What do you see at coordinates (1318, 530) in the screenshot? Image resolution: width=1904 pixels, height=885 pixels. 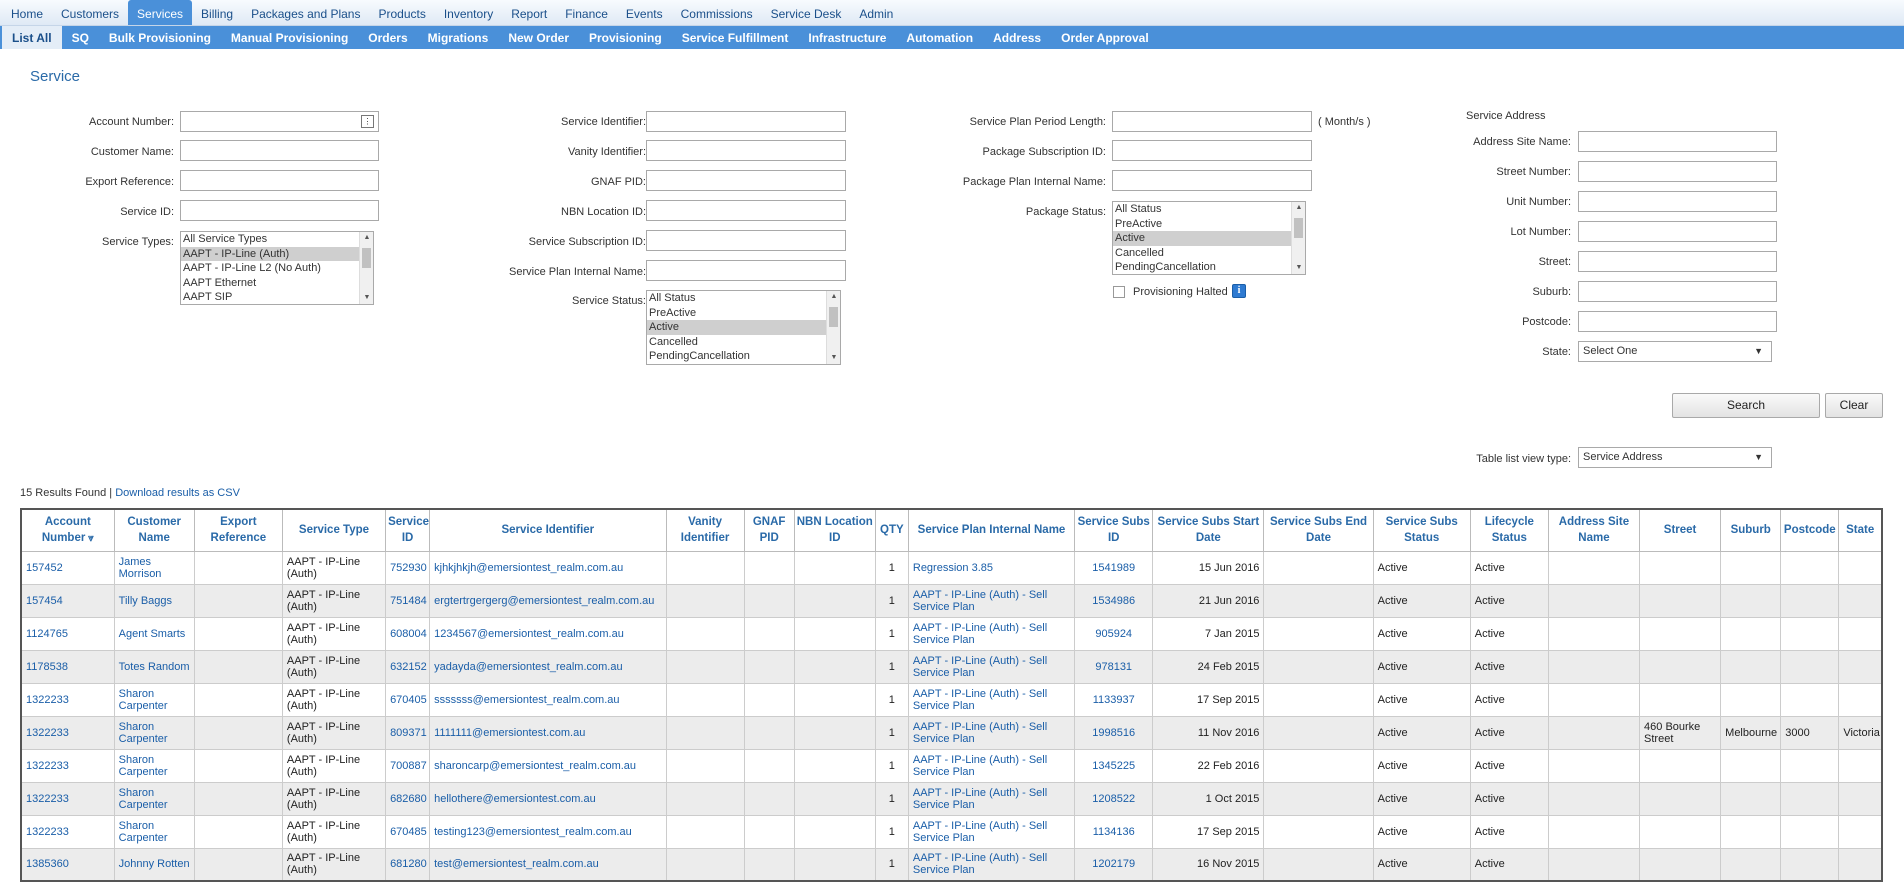 I see `column-header-service-subs-end-date: Service Subs End Date` at bounding box center [1318, 530].